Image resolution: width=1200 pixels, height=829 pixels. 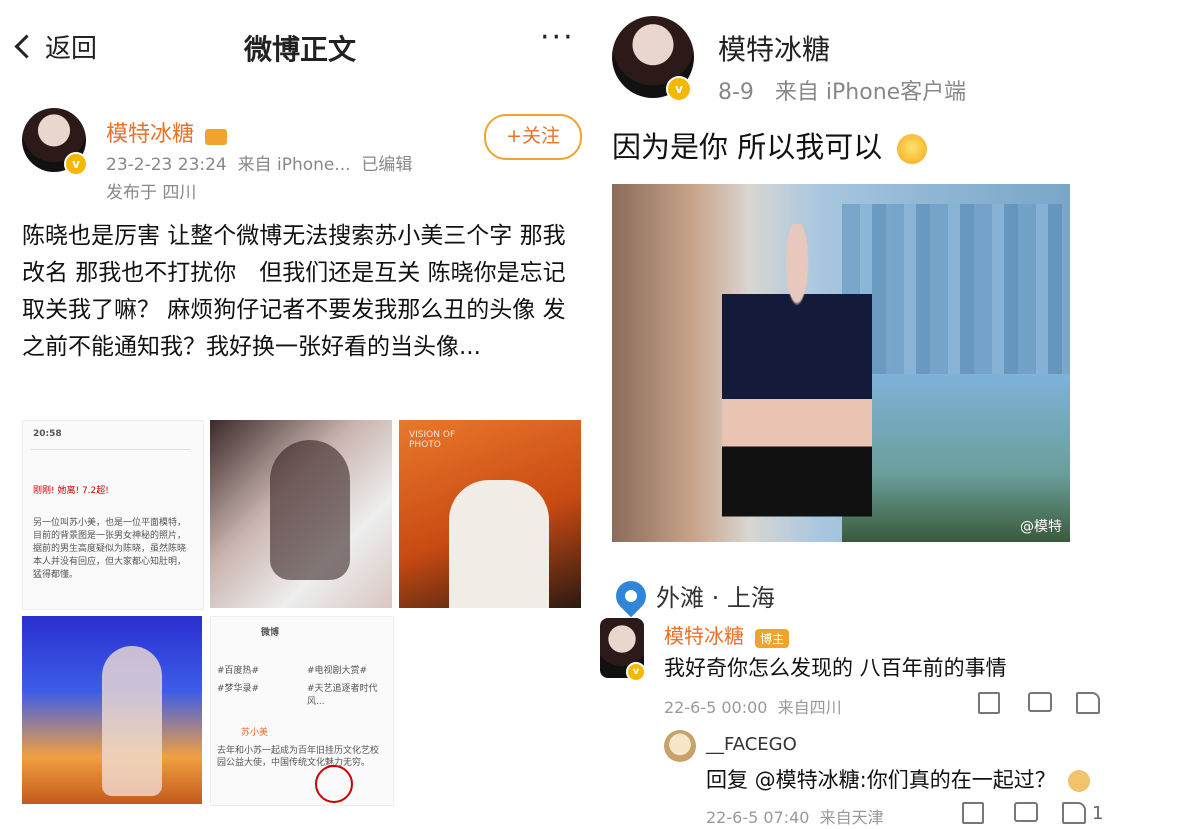 I want to click on location-label: 外滩 · 上海, so click(x=715, y=598).